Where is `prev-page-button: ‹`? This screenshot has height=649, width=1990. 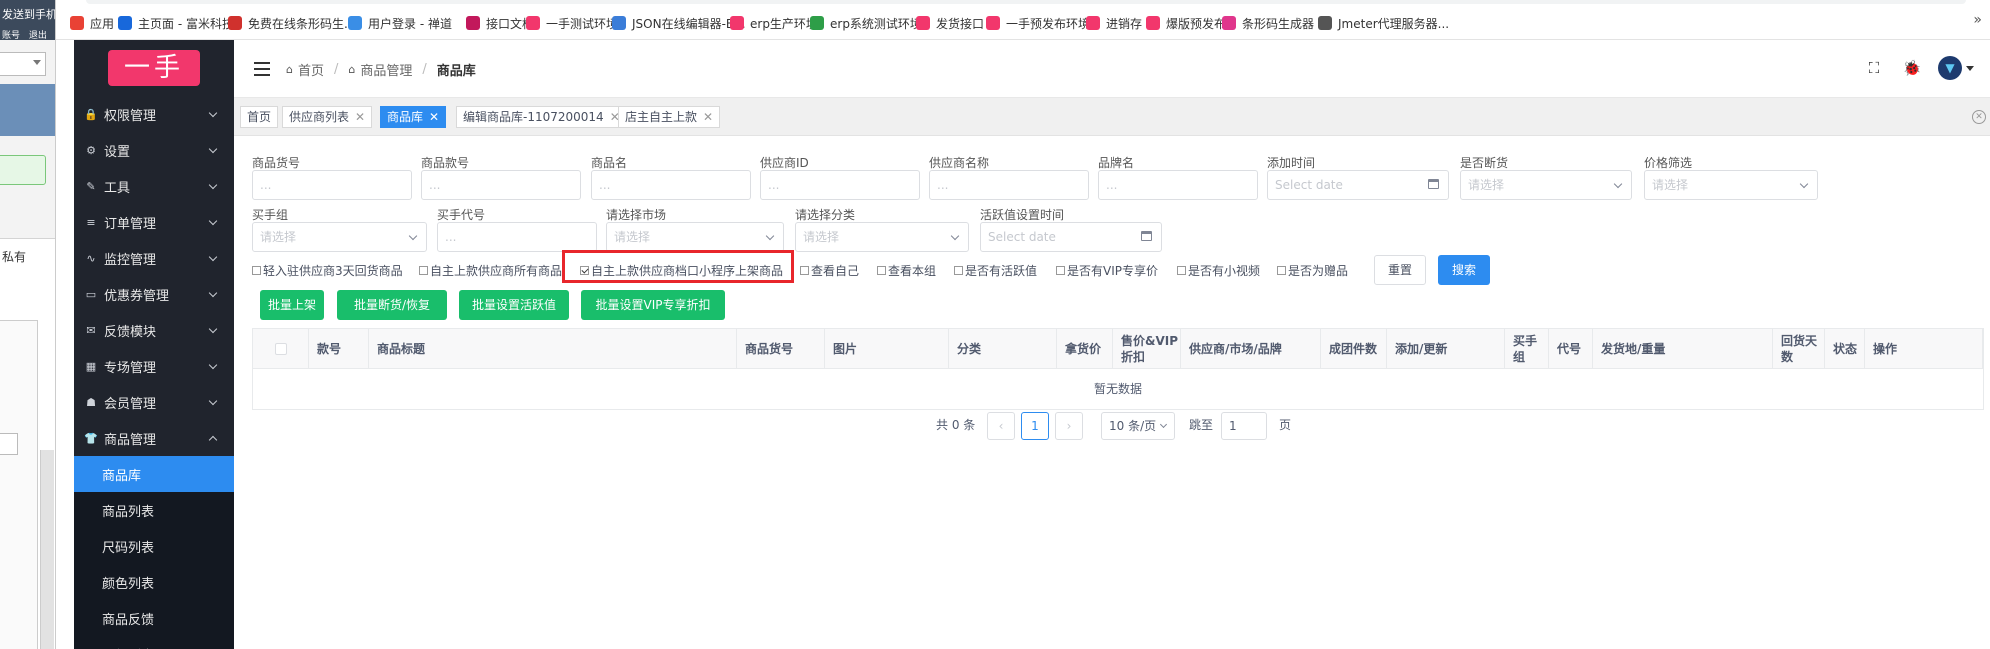
prev-page-button: ‹ is located at coordinates (1001, 426).